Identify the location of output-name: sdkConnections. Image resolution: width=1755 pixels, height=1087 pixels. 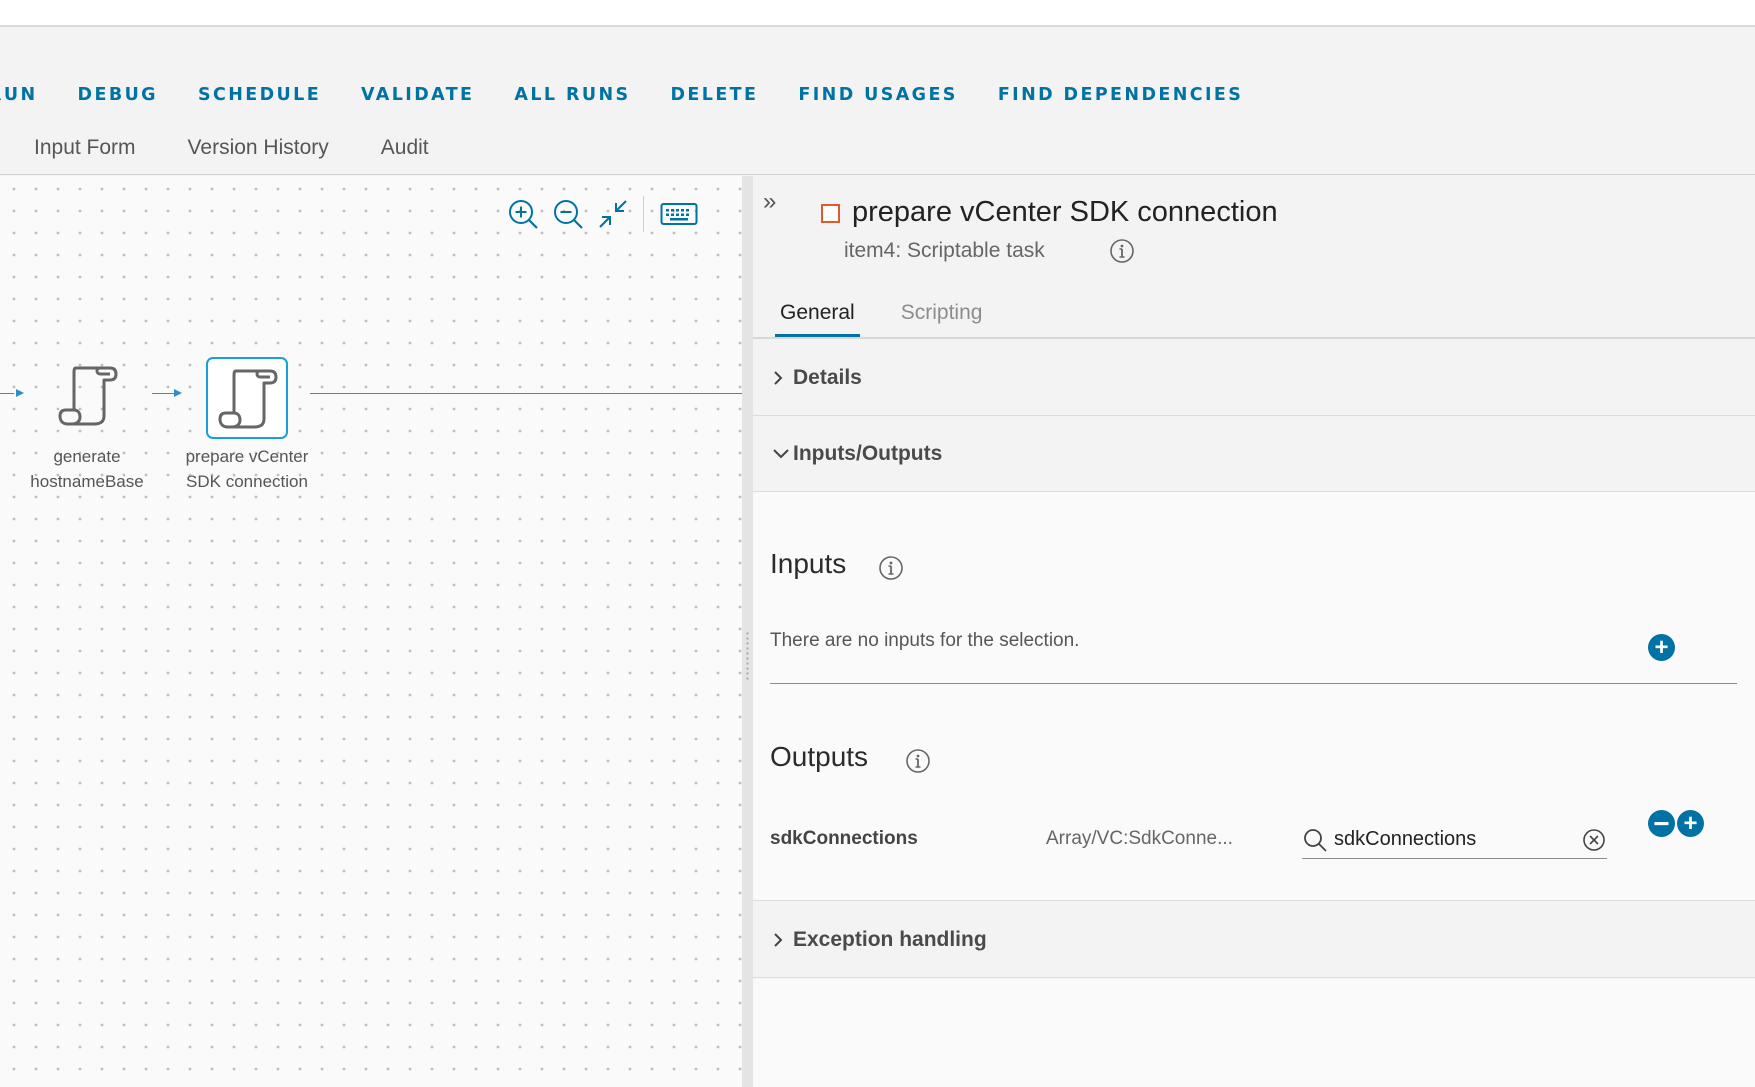
(844, 838).